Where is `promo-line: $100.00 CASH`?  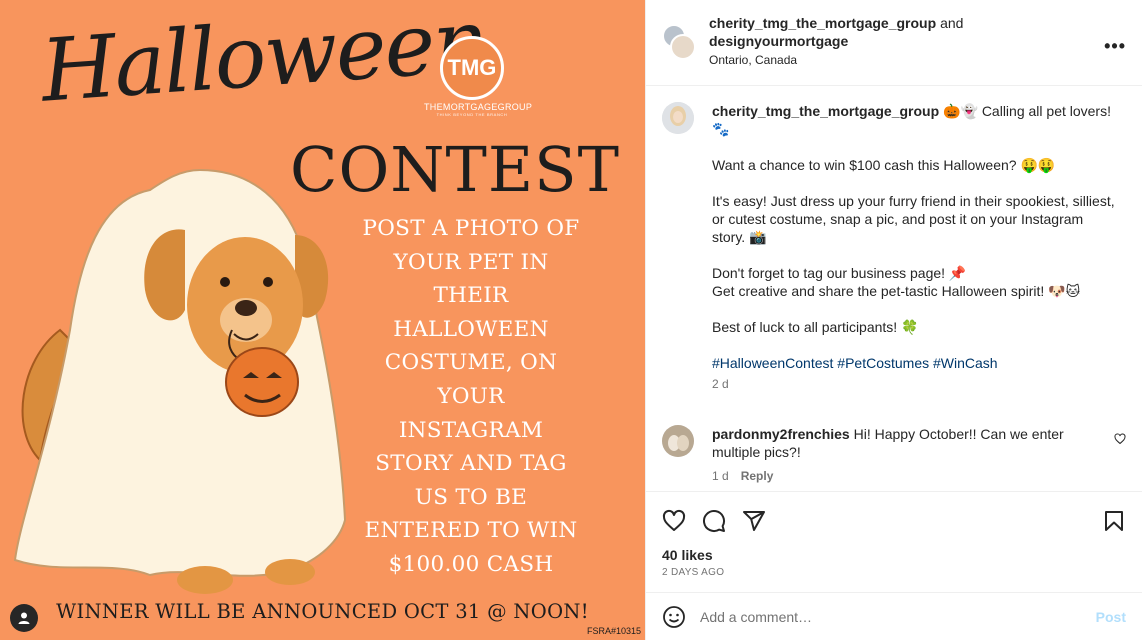 promo-line: $100.00 CASH is located at coordinates (471, 564).